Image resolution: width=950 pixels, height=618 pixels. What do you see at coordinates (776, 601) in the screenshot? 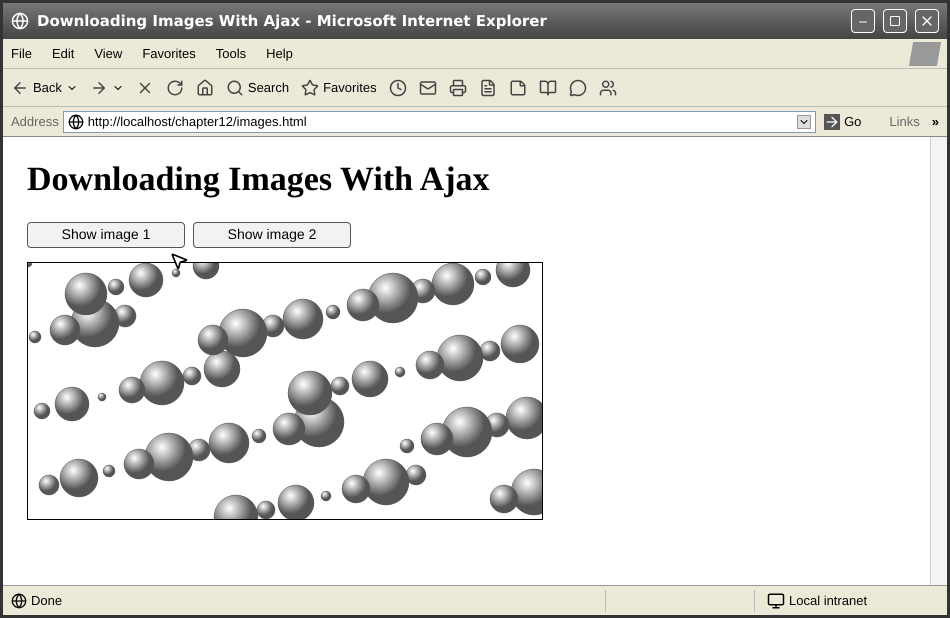
I see `network-icon` at bounding box center [776, 601].